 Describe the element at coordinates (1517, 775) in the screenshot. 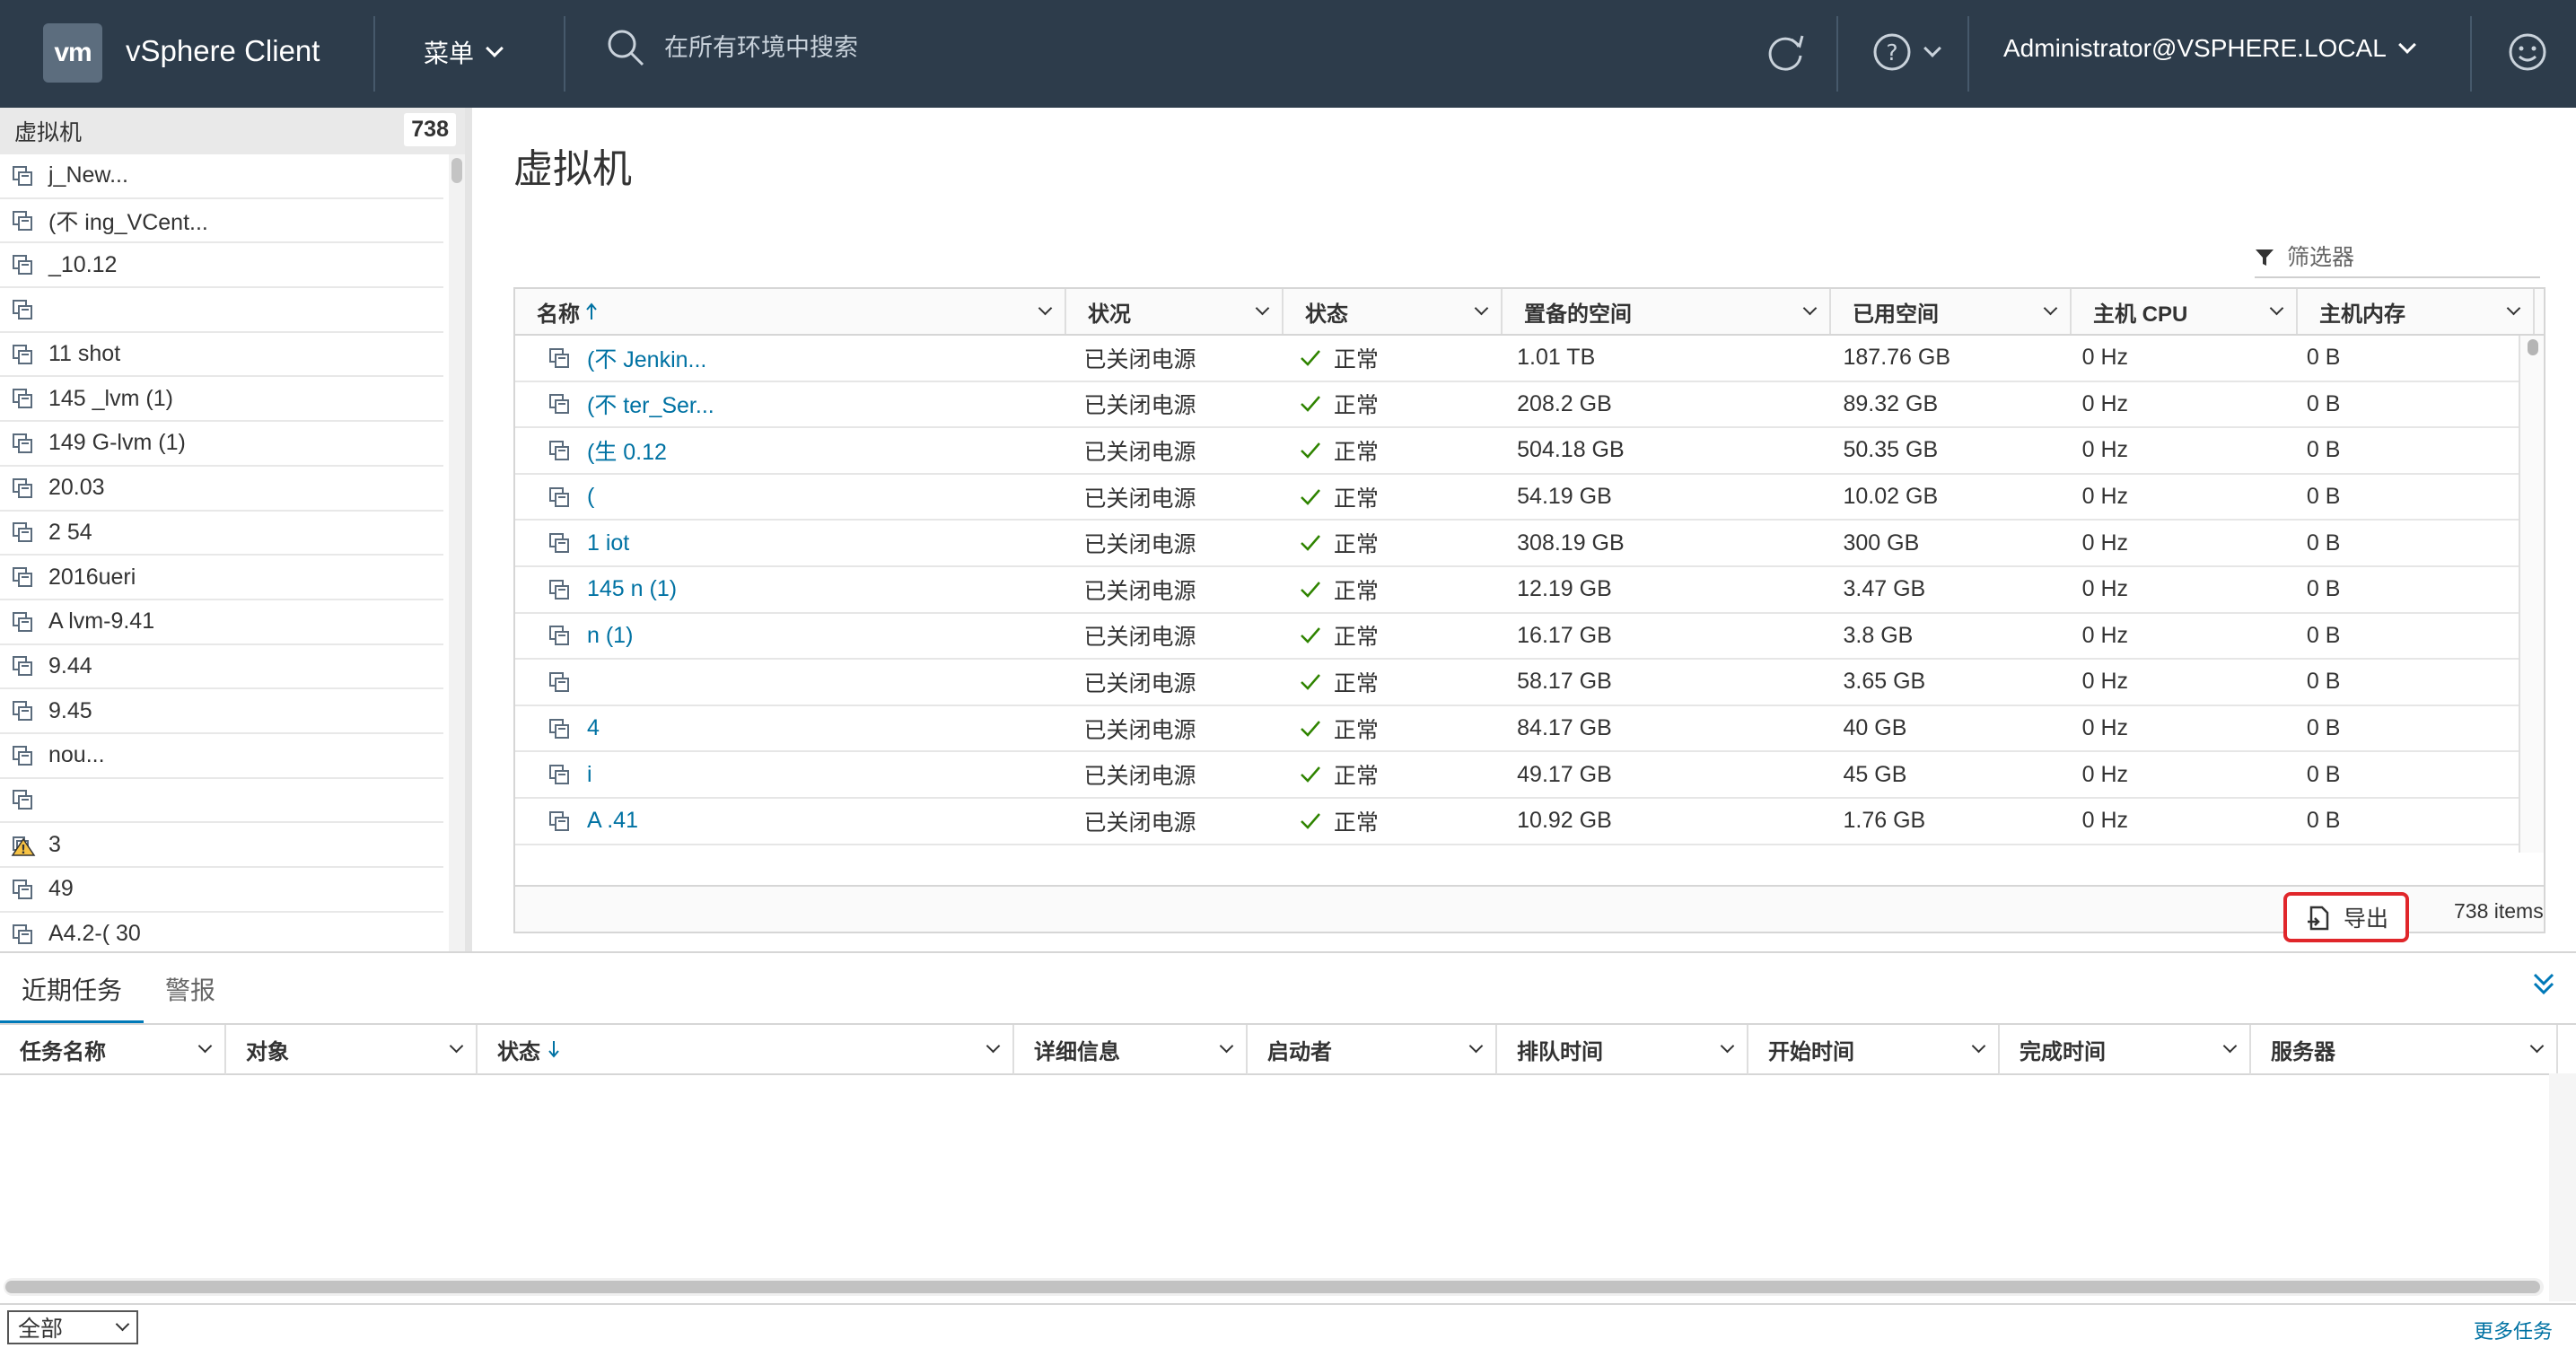

I see `table-row: i 已关闭电源 正常 49.17 GB 45 GB 0 Hz 0 B` at that location.